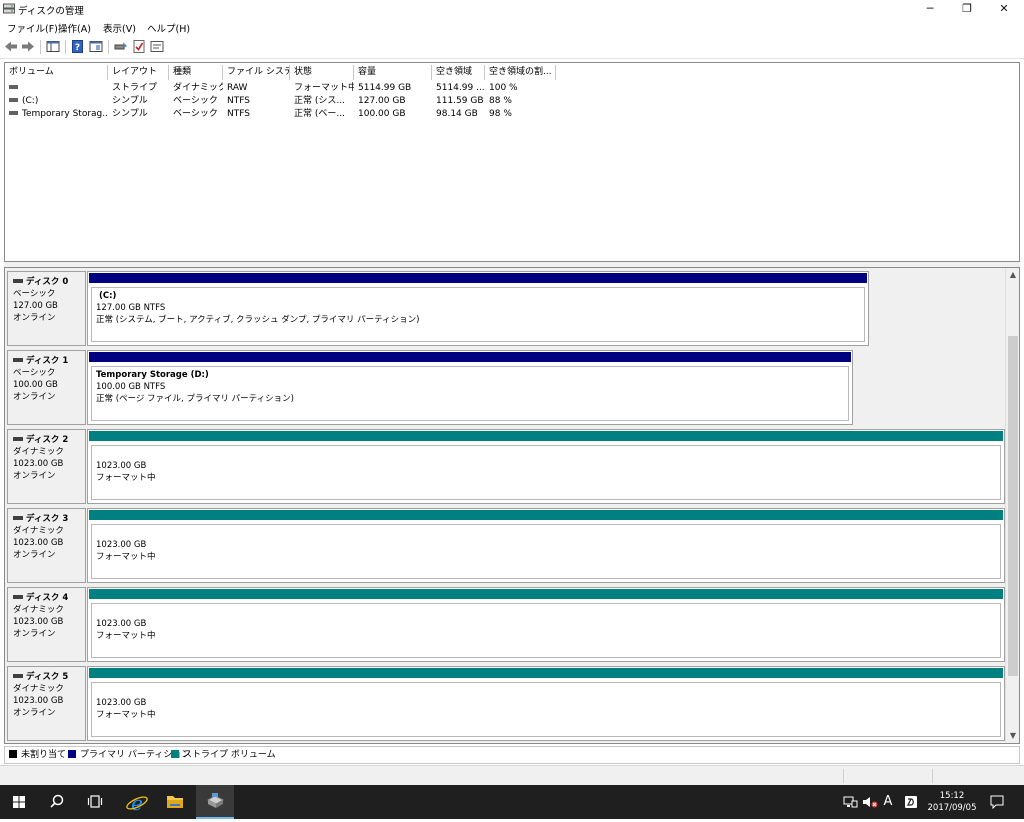 The height and width of the screenshot is (822, 1024). Describe the element at coordinates (238, 101) in the screenshot. I see `cell-filesystem: NTFS` at that location.